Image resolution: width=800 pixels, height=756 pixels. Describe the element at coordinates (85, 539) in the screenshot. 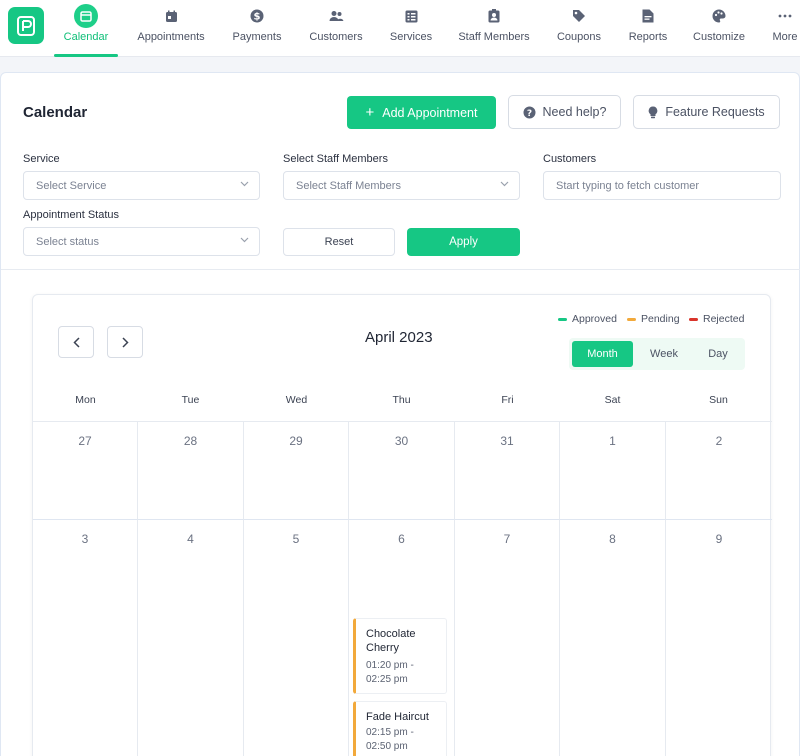

I see `day-number: 3` at that location.